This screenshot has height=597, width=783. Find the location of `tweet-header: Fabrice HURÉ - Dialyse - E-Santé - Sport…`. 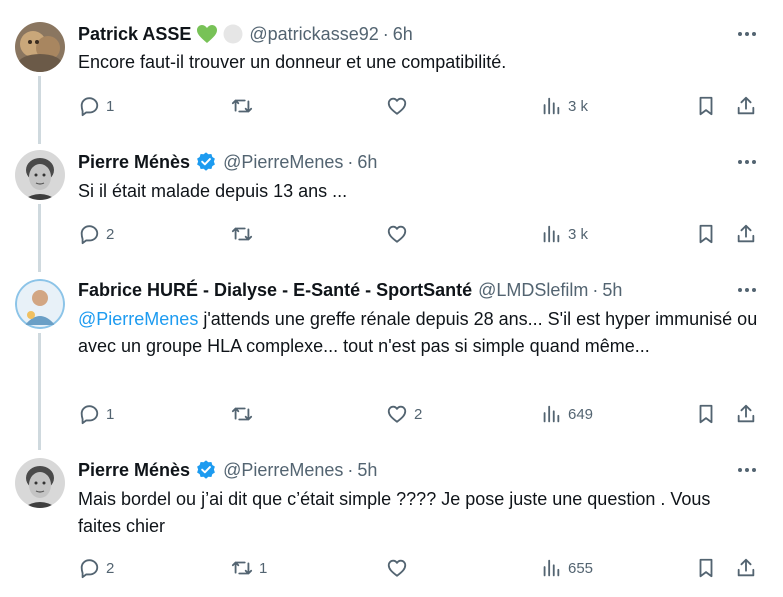

tweet-header: Fabrice HURÉ - Dialyse - E-Santé - Sport… is located at coordinates (350, 290).